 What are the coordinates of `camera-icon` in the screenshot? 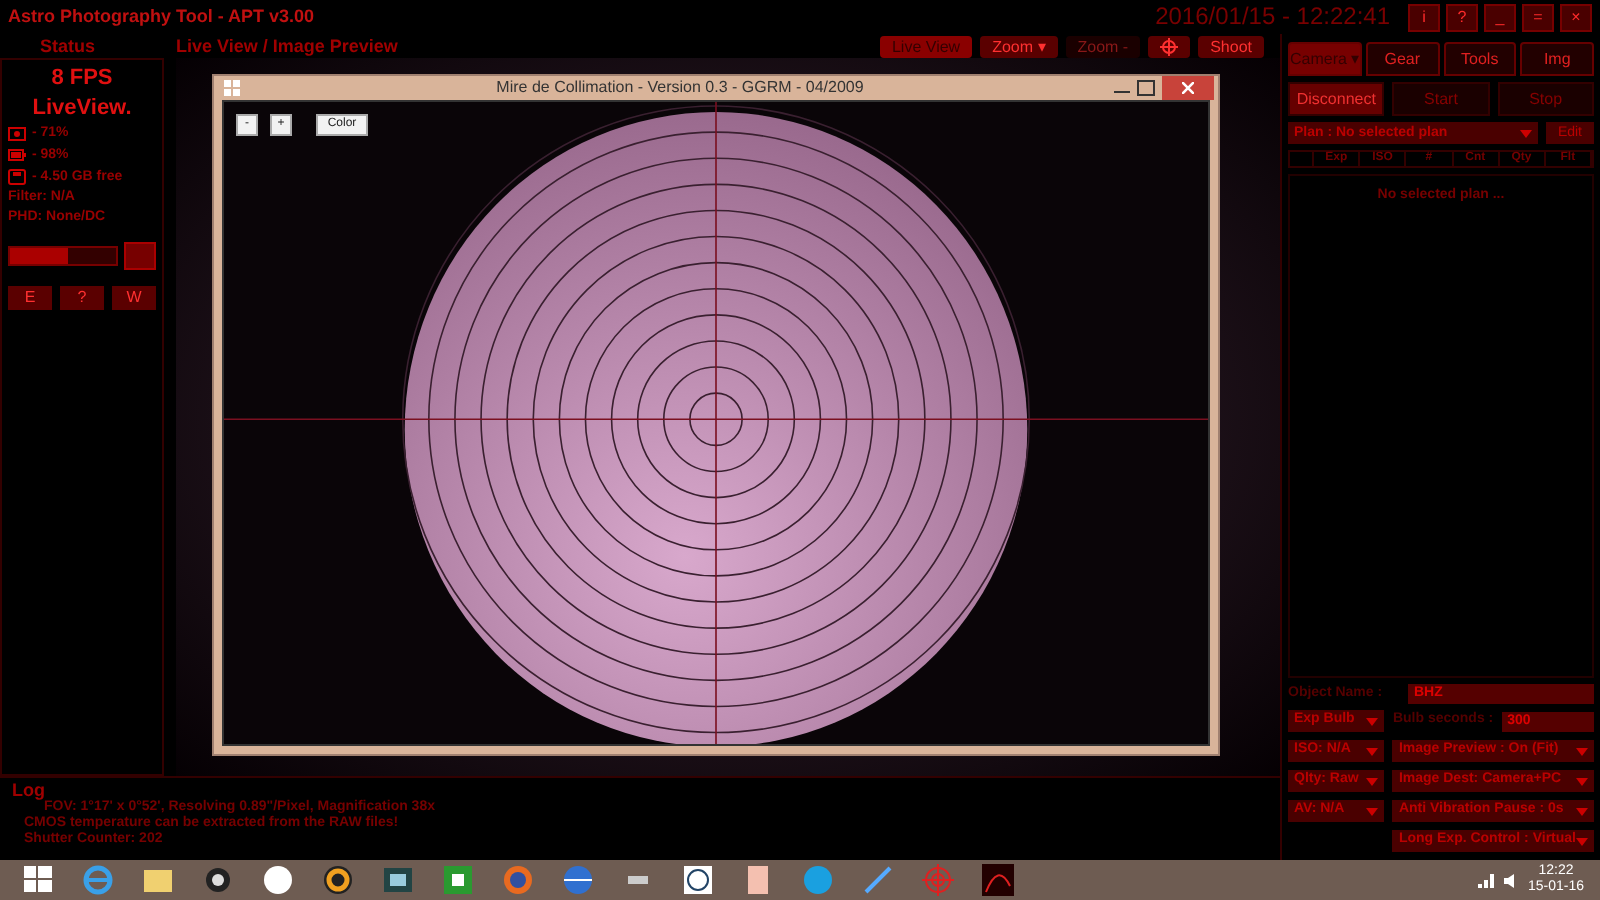 It's located at (17, 133).